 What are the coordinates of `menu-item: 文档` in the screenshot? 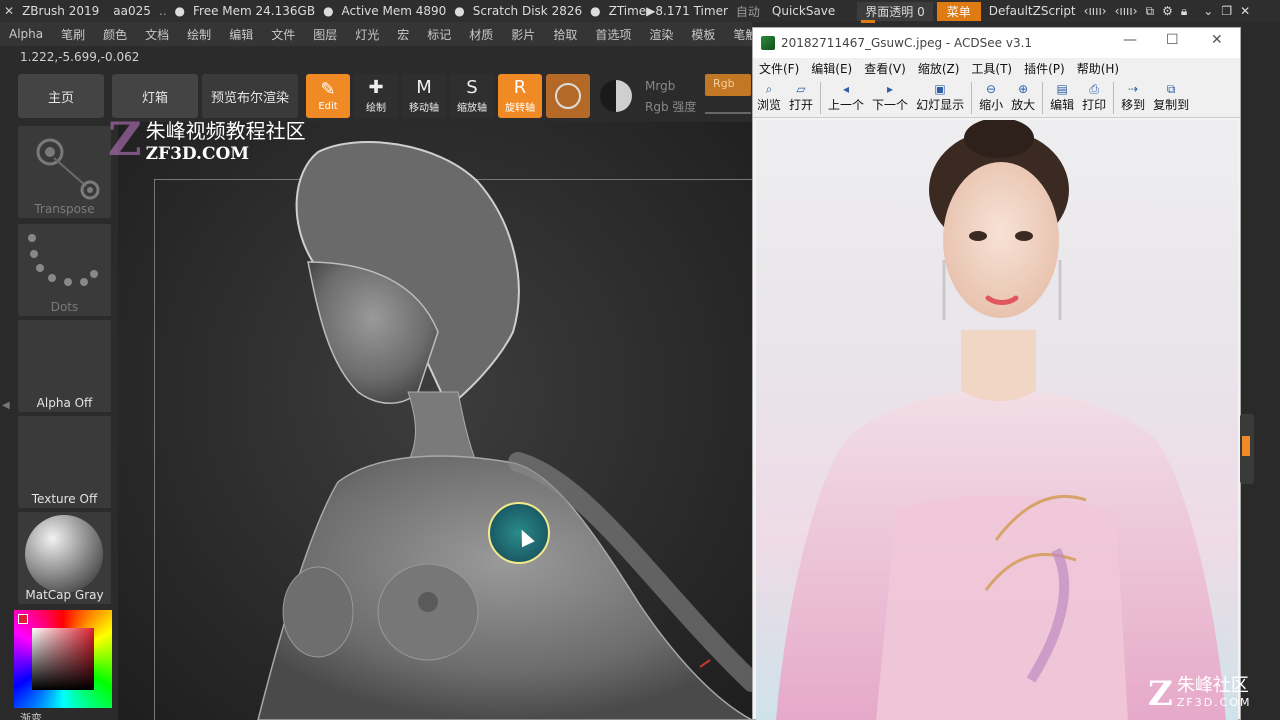 It's located at (157, 34).